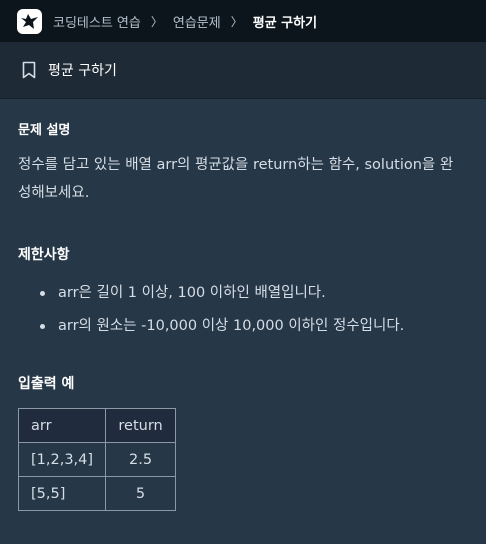  What do you see at coordinates (197, 21) in the screenshot?
I see `breadcrumb-practice: 연습문제` at bounding box center [197, 21].